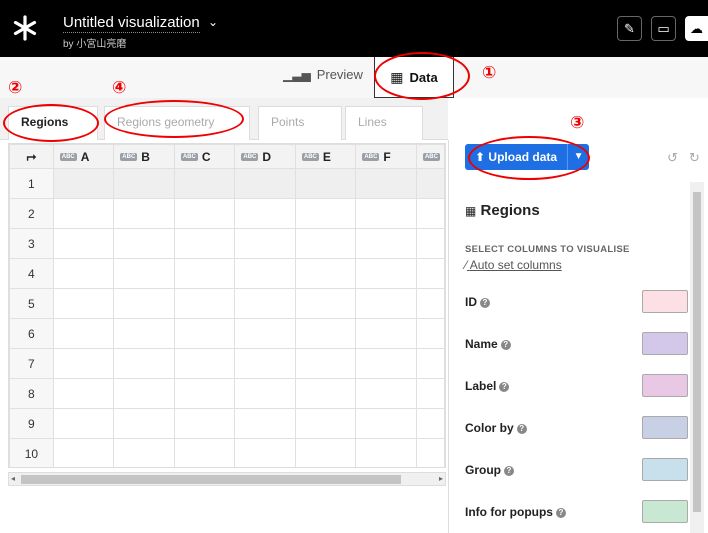 The width and height of the screenshot is (708, 533). Describe the element at coordinates (323, 74) in the screenshot. I see `tab-preview: ▁▃▅ Preview` at that location.